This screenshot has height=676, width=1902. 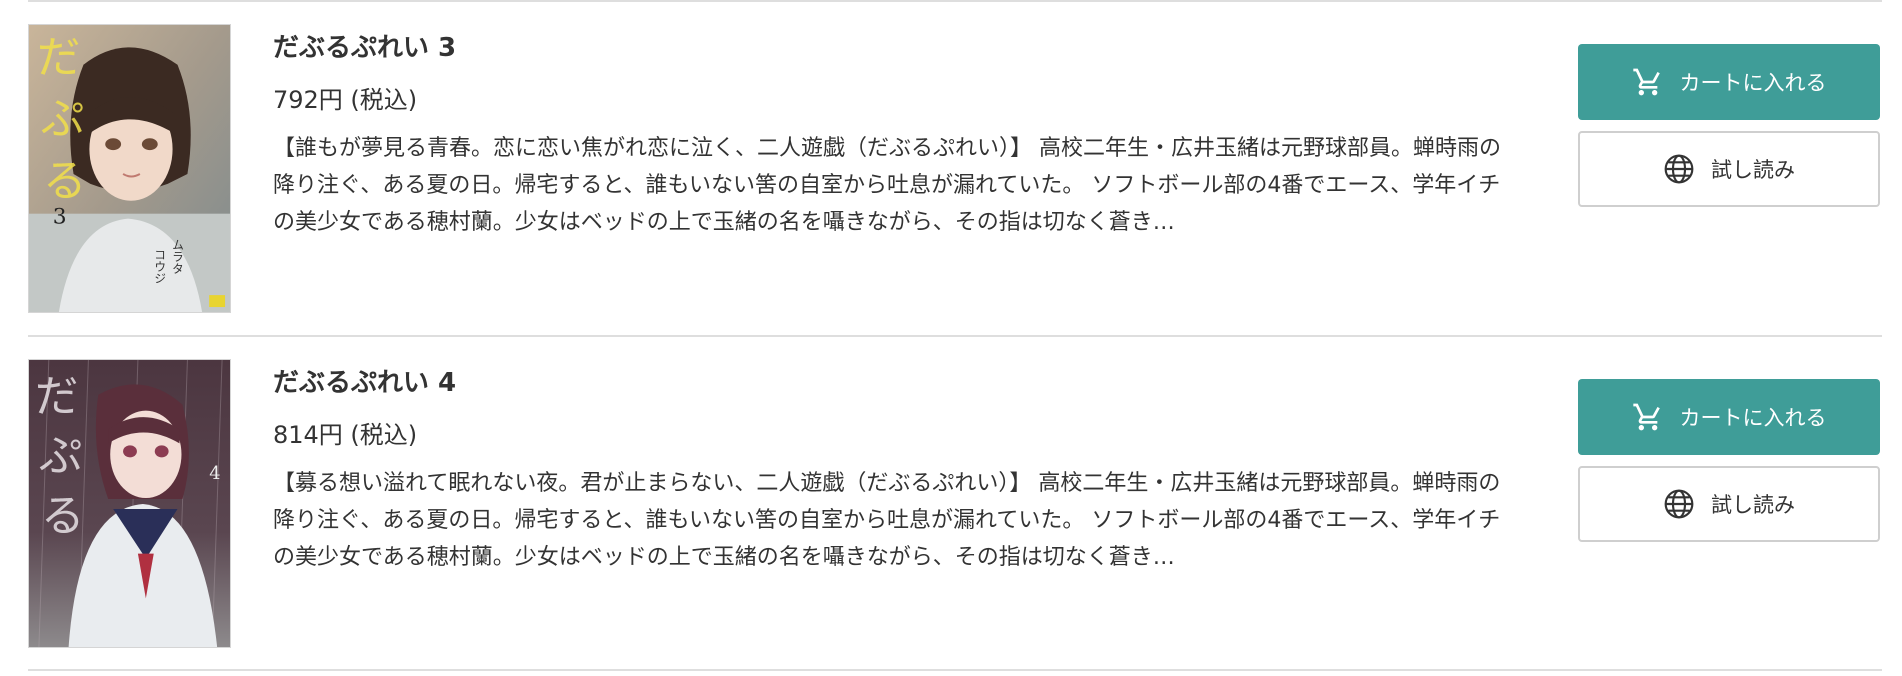 I want to click on book-cover-image: だ ぷ る 4, so click(x=129, y=503).